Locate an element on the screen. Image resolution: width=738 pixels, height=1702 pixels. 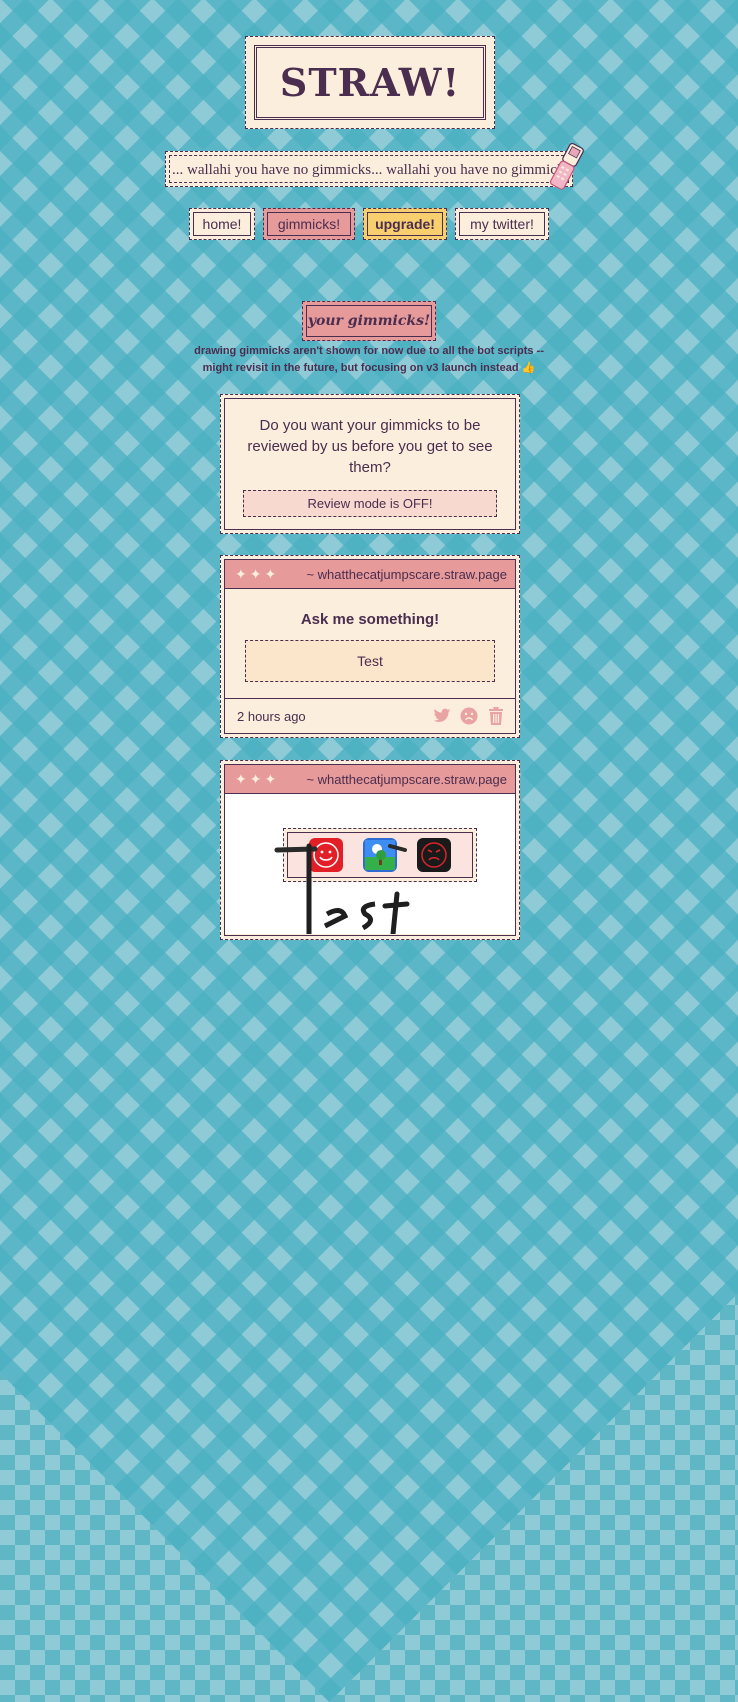
logo-text: STRAW! is located at coordinates (370, 82).